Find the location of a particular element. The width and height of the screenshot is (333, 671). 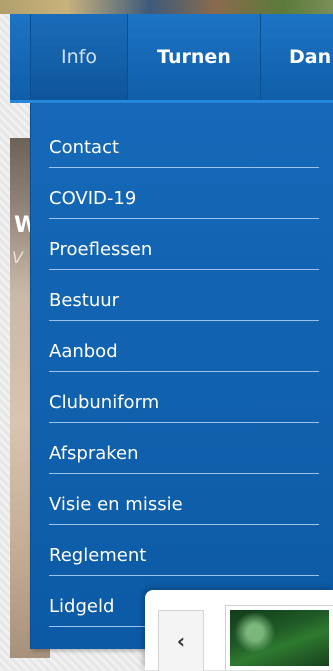

nav-item-dans: Dan is located at coordinates (297, 57).